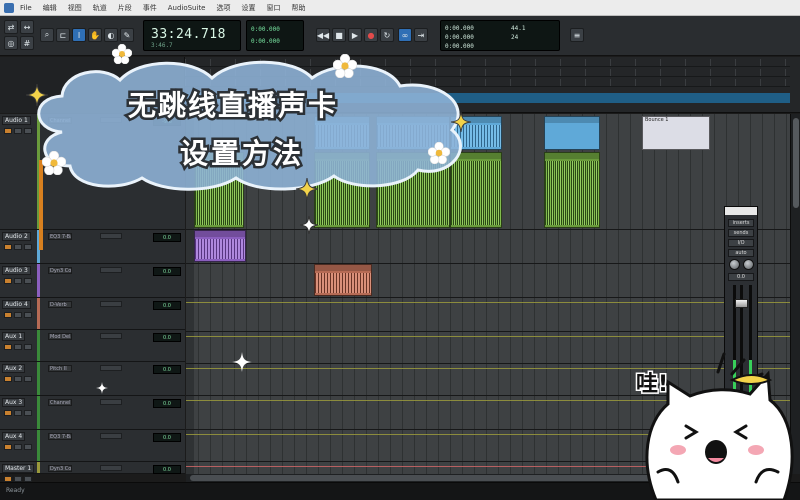 This screenshot has width=800, height=500. What do you see at coordinates (127, 35) in the screenshot?
I see `pencil-tool-button: ✎` at bounding box center [127, 35].